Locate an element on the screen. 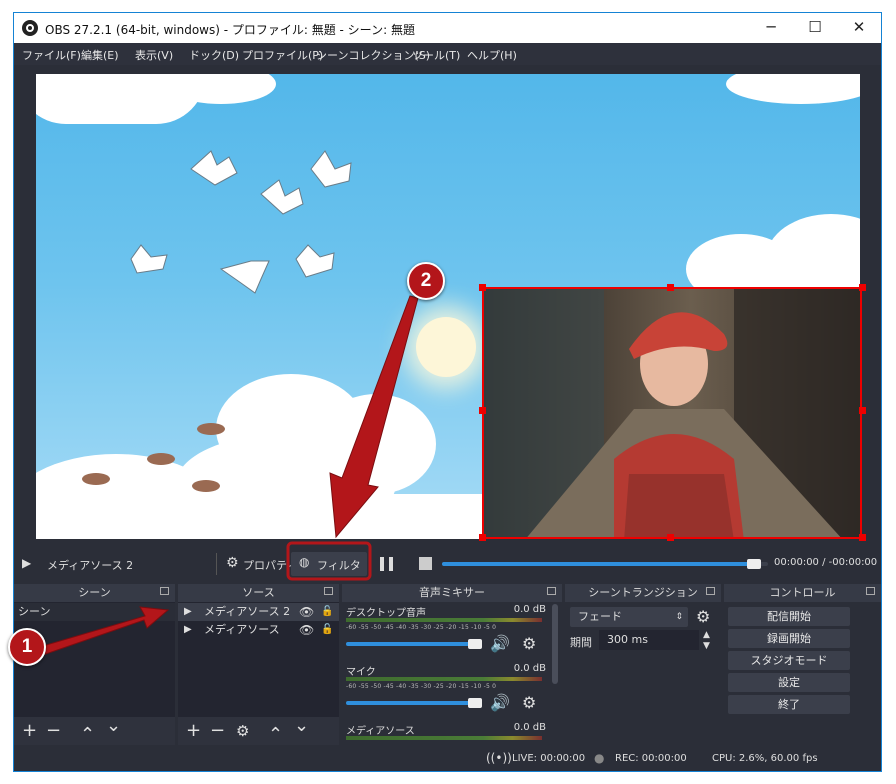  annotation-badge-1: 1 is located at coordinates (27, 647).